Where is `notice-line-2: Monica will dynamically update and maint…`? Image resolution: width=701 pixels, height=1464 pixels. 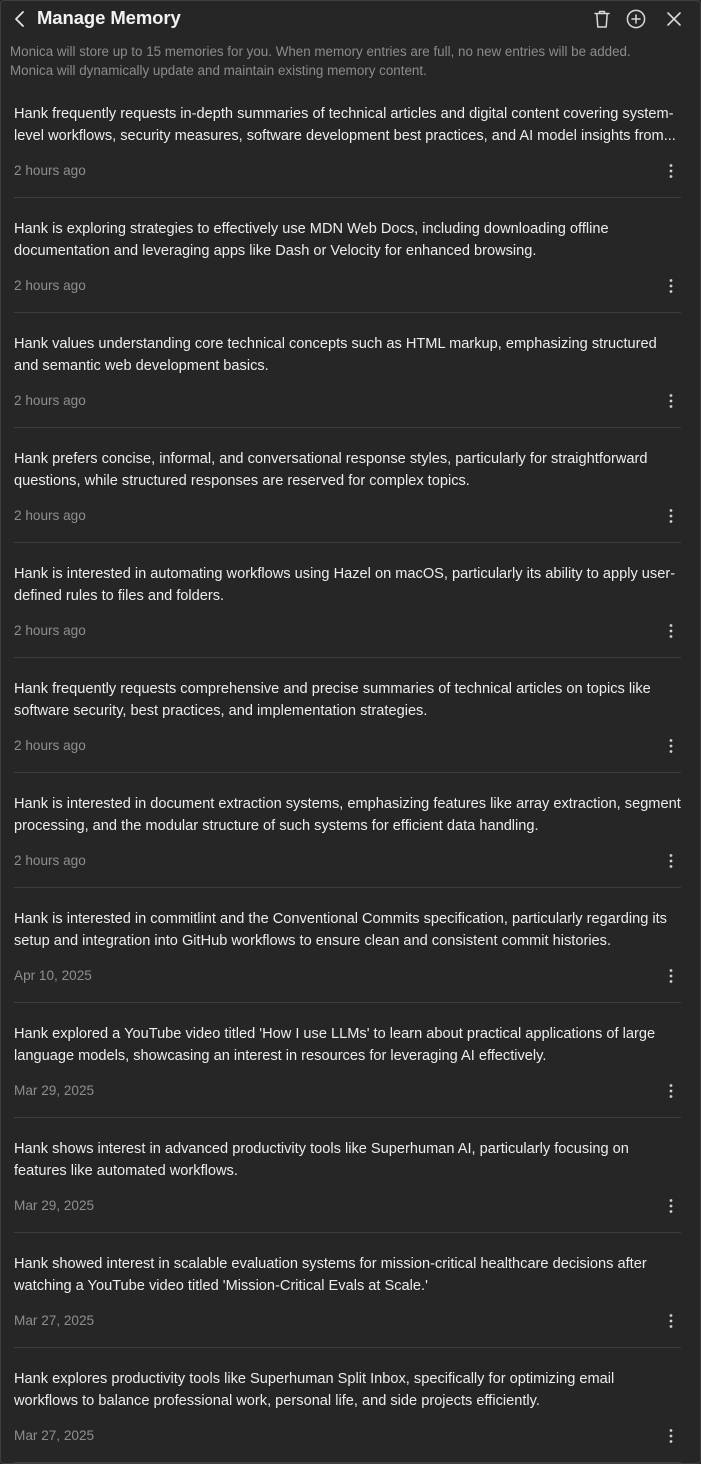 notice-line-2: Monica will dynamically update and maint… is located at coordinates (218, 70).